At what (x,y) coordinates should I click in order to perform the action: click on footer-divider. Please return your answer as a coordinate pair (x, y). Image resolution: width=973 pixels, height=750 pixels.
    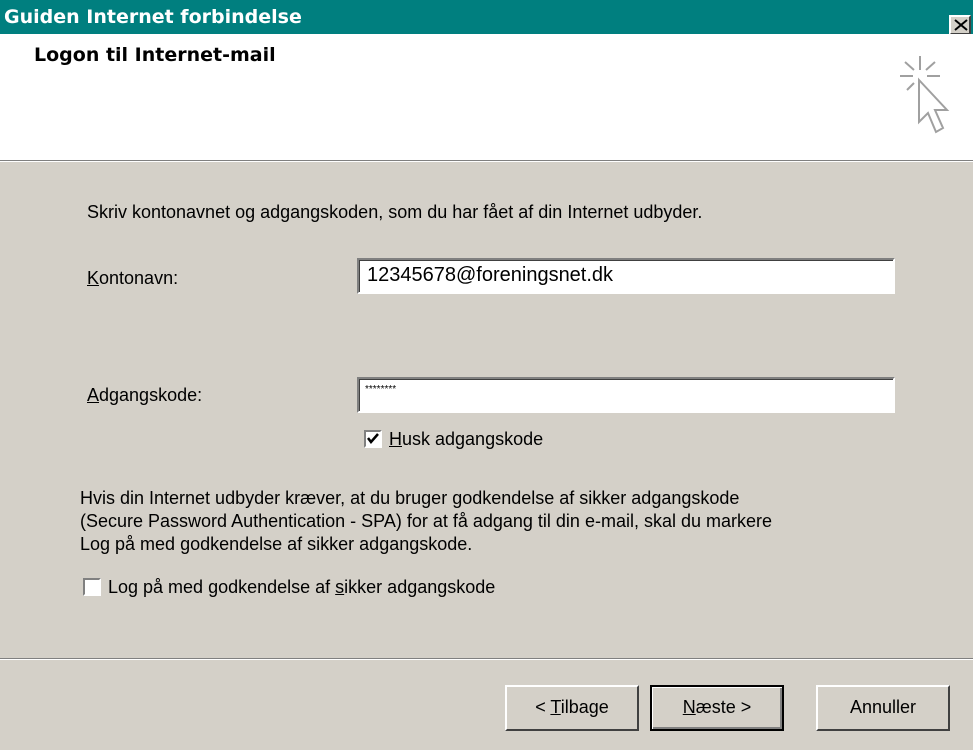
    Looking at the image, I should click on (486, 659).